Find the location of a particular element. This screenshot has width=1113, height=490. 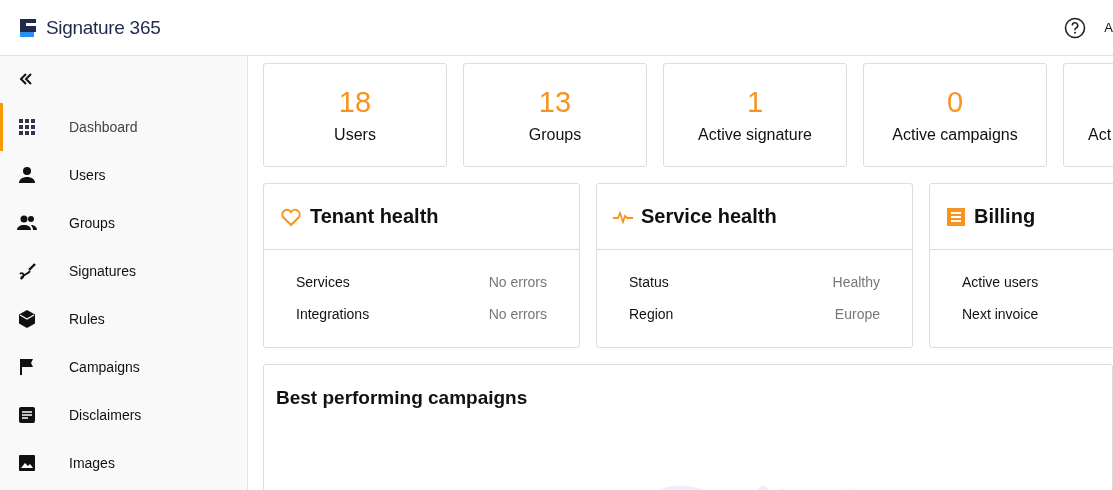

sidebar-item: Dashboard is located at coordinates (123, 127).